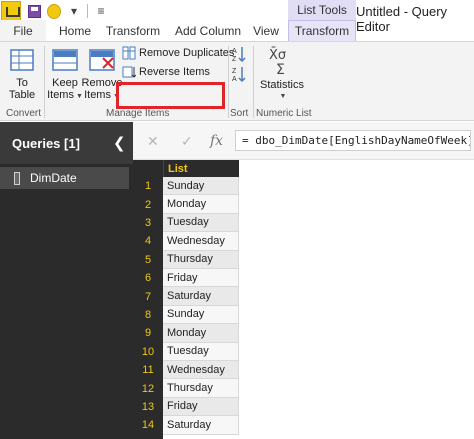 This screenshot has width=474, height=439. What do you see at coordinates (34, 11) in the screenshot?
I see `save-icon` at bounding box center [34, 11].